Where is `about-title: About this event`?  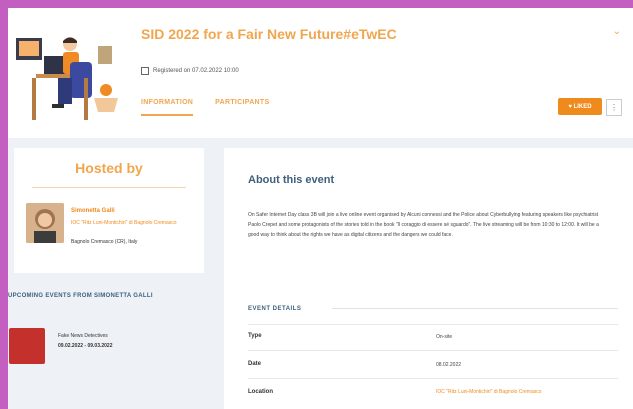 about-title: About this event is located at coordinates (291, 180).